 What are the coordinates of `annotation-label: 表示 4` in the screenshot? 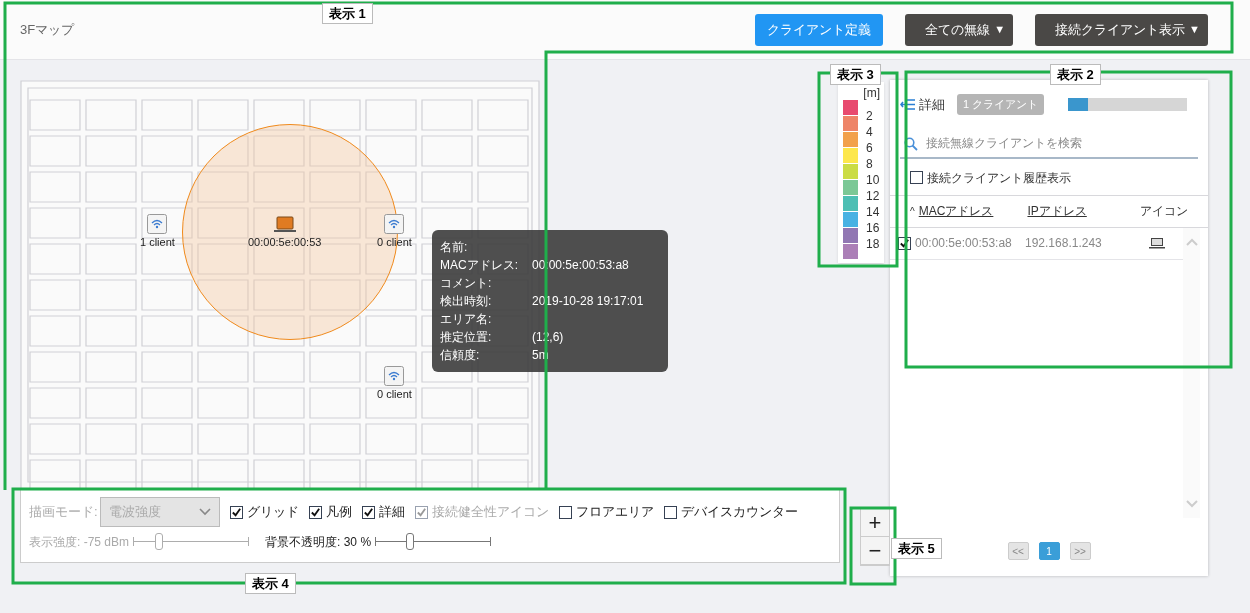 It's located at (270, 583).